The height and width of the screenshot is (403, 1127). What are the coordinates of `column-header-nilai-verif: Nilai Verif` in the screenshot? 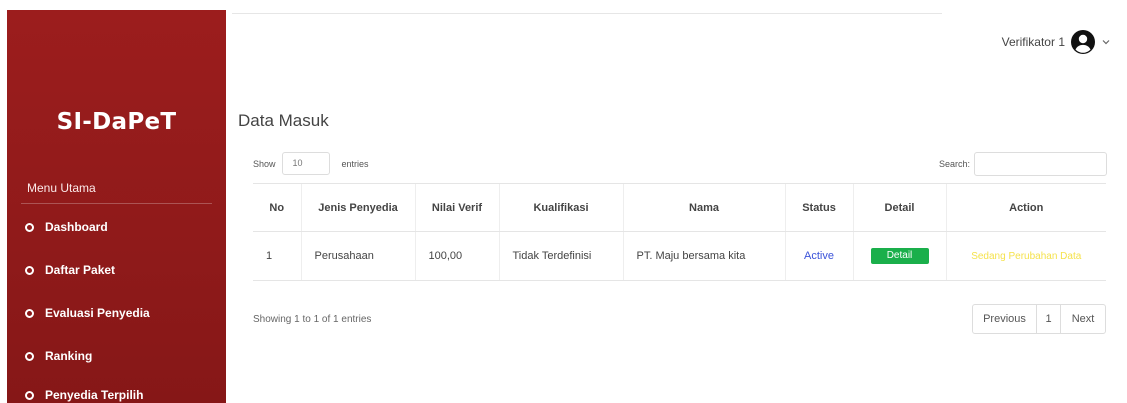 It's located at (456, 207).